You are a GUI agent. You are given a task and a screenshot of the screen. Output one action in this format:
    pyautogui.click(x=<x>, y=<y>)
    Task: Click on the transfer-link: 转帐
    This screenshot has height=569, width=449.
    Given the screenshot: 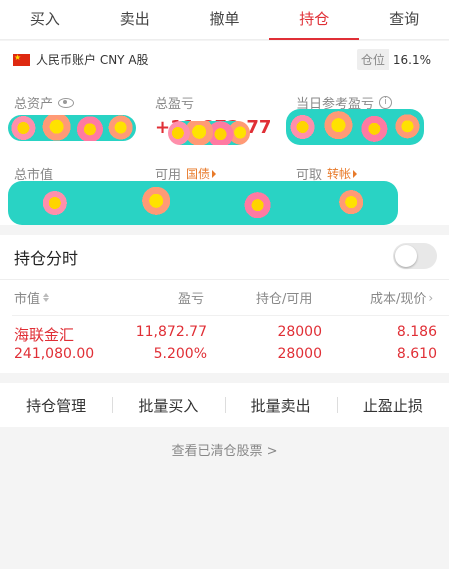 What is the action you would take?
    pyautogui.click(x=342, y=173)
    